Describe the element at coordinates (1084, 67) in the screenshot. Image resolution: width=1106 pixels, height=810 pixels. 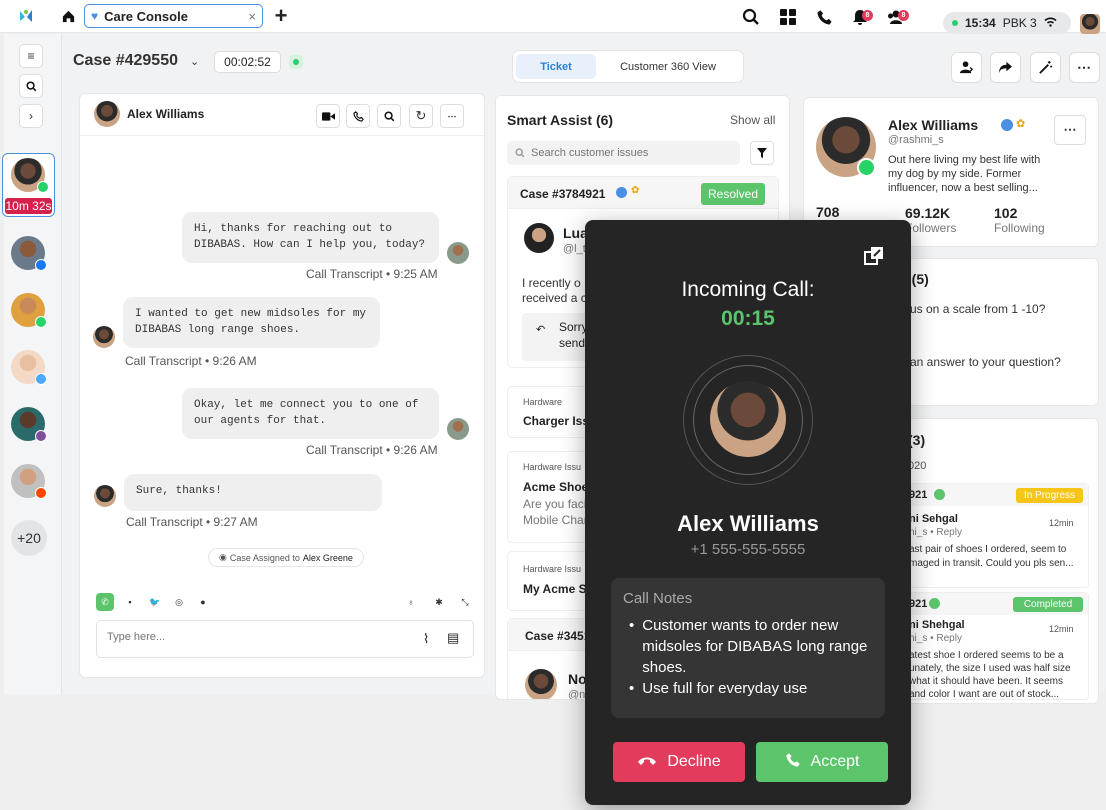
I see `more-options-icon: ⋯` at that location.